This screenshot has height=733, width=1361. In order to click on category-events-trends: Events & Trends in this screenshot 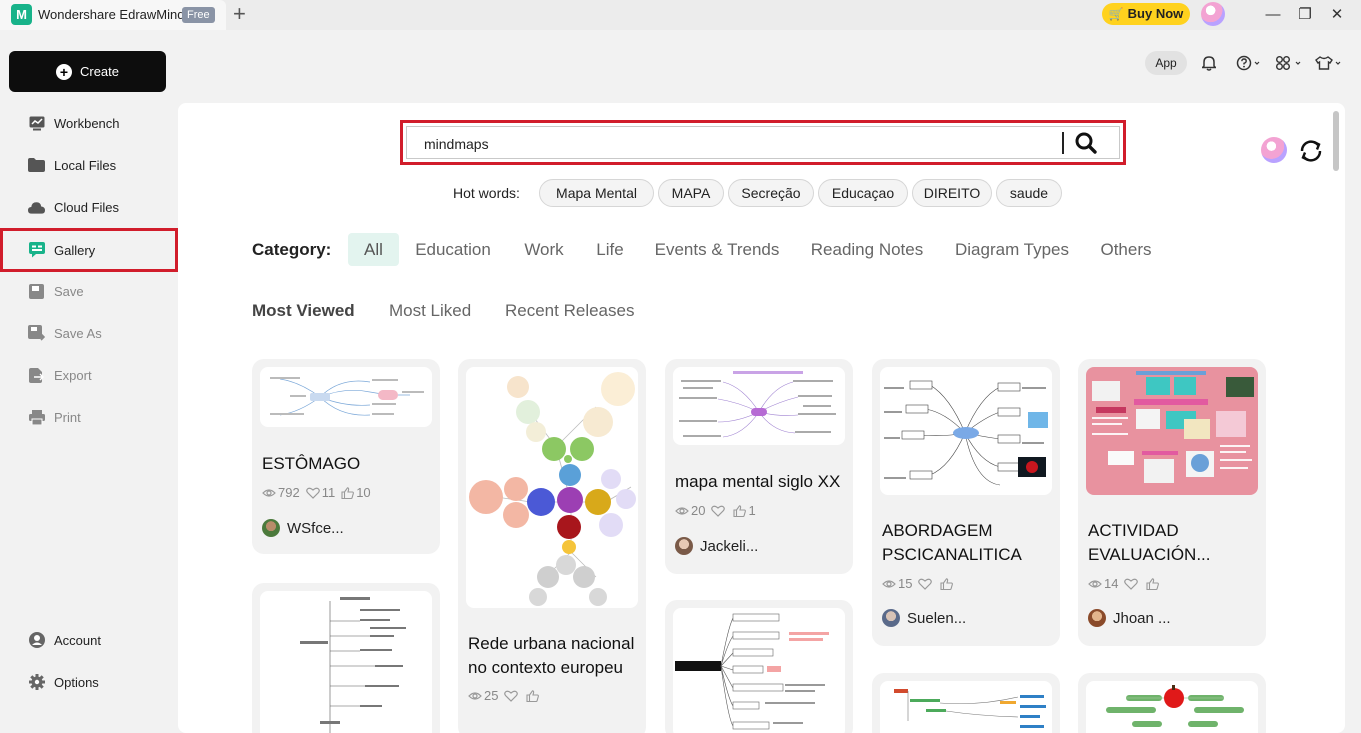, I will do `click(717, 249)`.